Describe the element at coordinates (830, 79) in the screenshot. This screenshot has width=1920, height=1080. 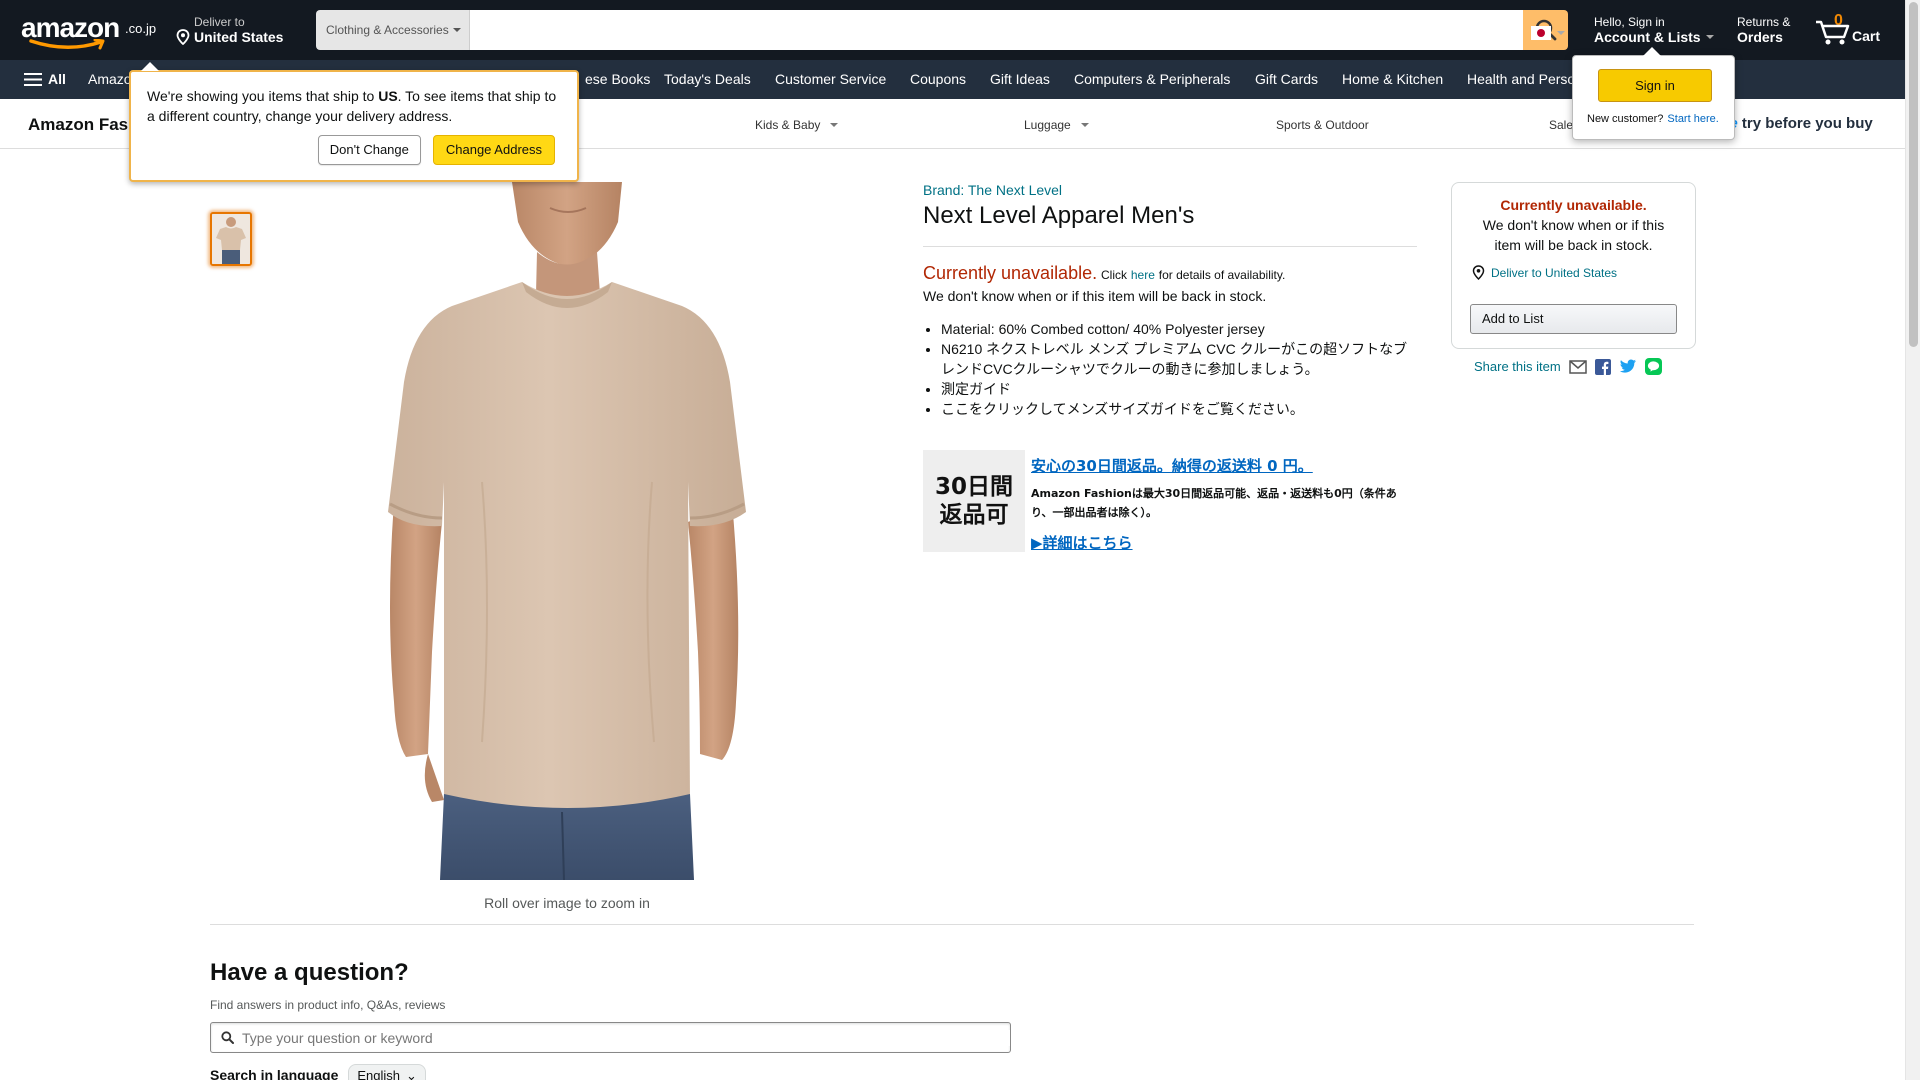
I see `subnav-item-customer-service: Customer Service` at that location.